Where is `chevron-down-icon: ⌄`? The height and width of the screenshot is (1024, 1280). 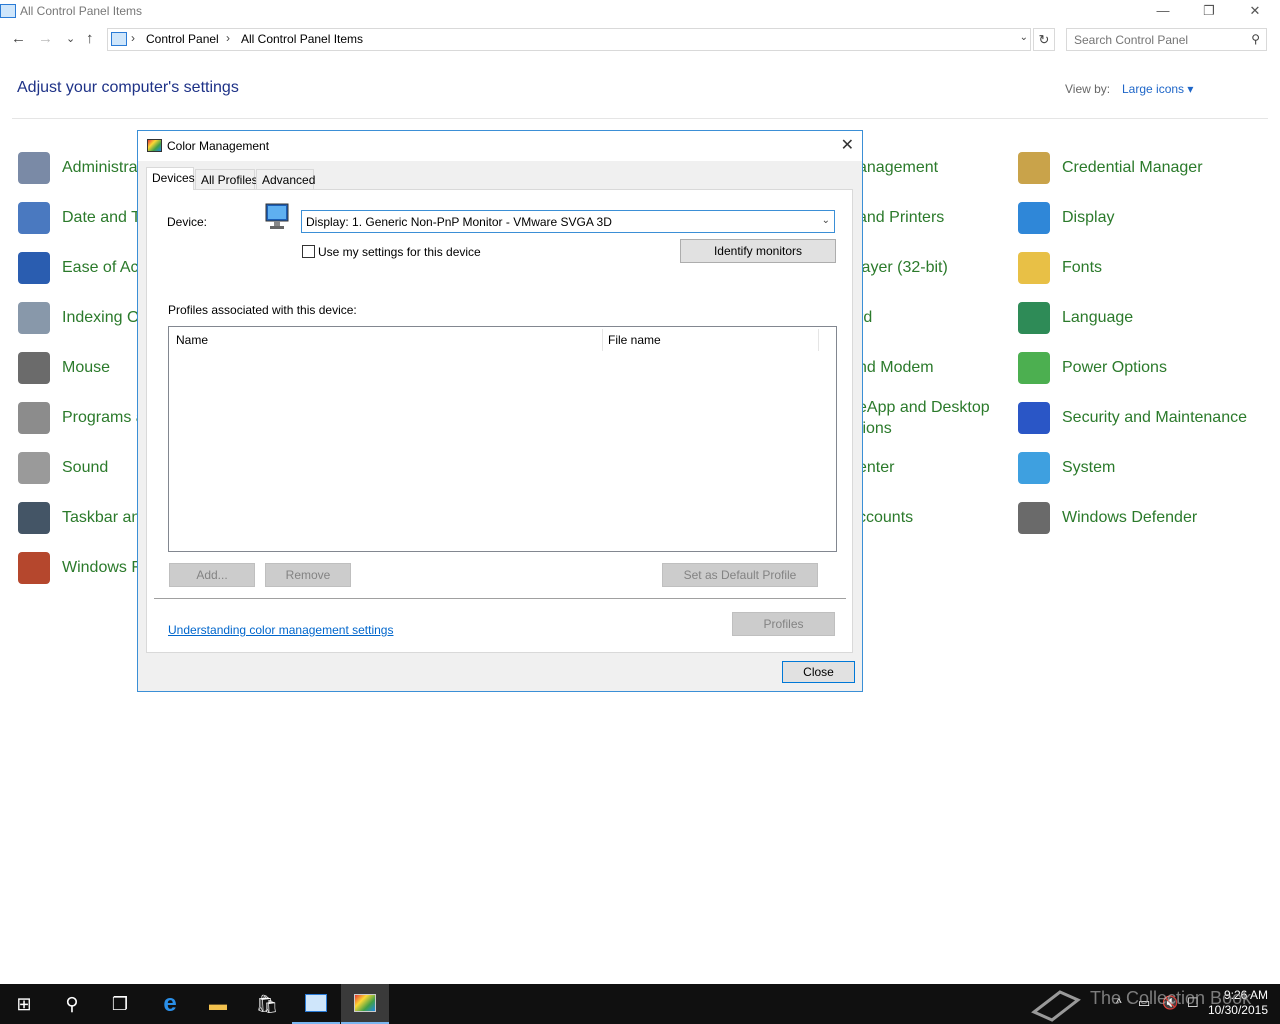 chevron-down-icon: ⌄ is located at coordinates (826, 220).